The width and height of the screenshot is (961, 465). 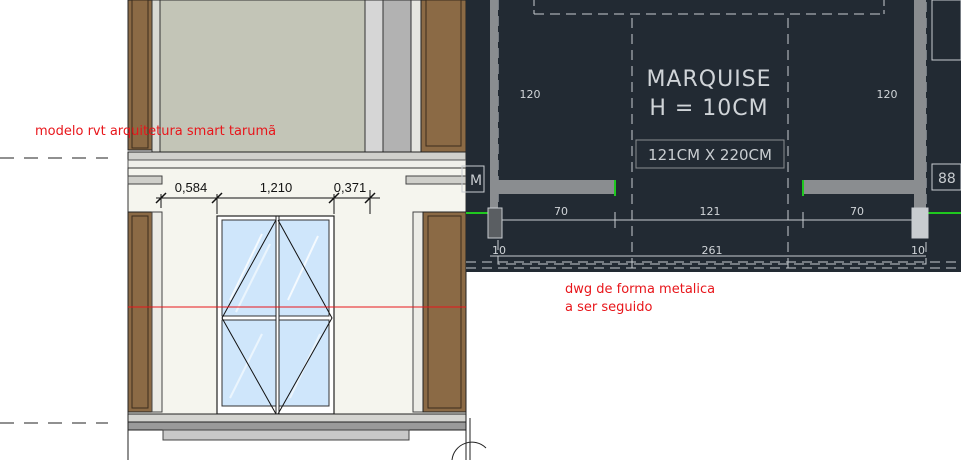 What do you see at coordinates (156, 131) in the screenshot?
I see `rvt-model-note: modelo rvt arquitetura smart tarumã` at bounding box center [156, 131].